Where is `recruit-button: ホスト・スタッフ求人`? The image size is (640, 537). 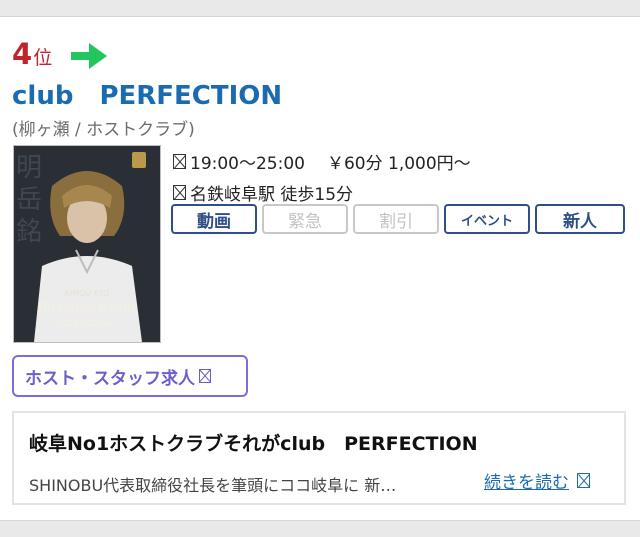 recruit-button: ホスト・スタッフ求人 is located at coordinates (130, 376).